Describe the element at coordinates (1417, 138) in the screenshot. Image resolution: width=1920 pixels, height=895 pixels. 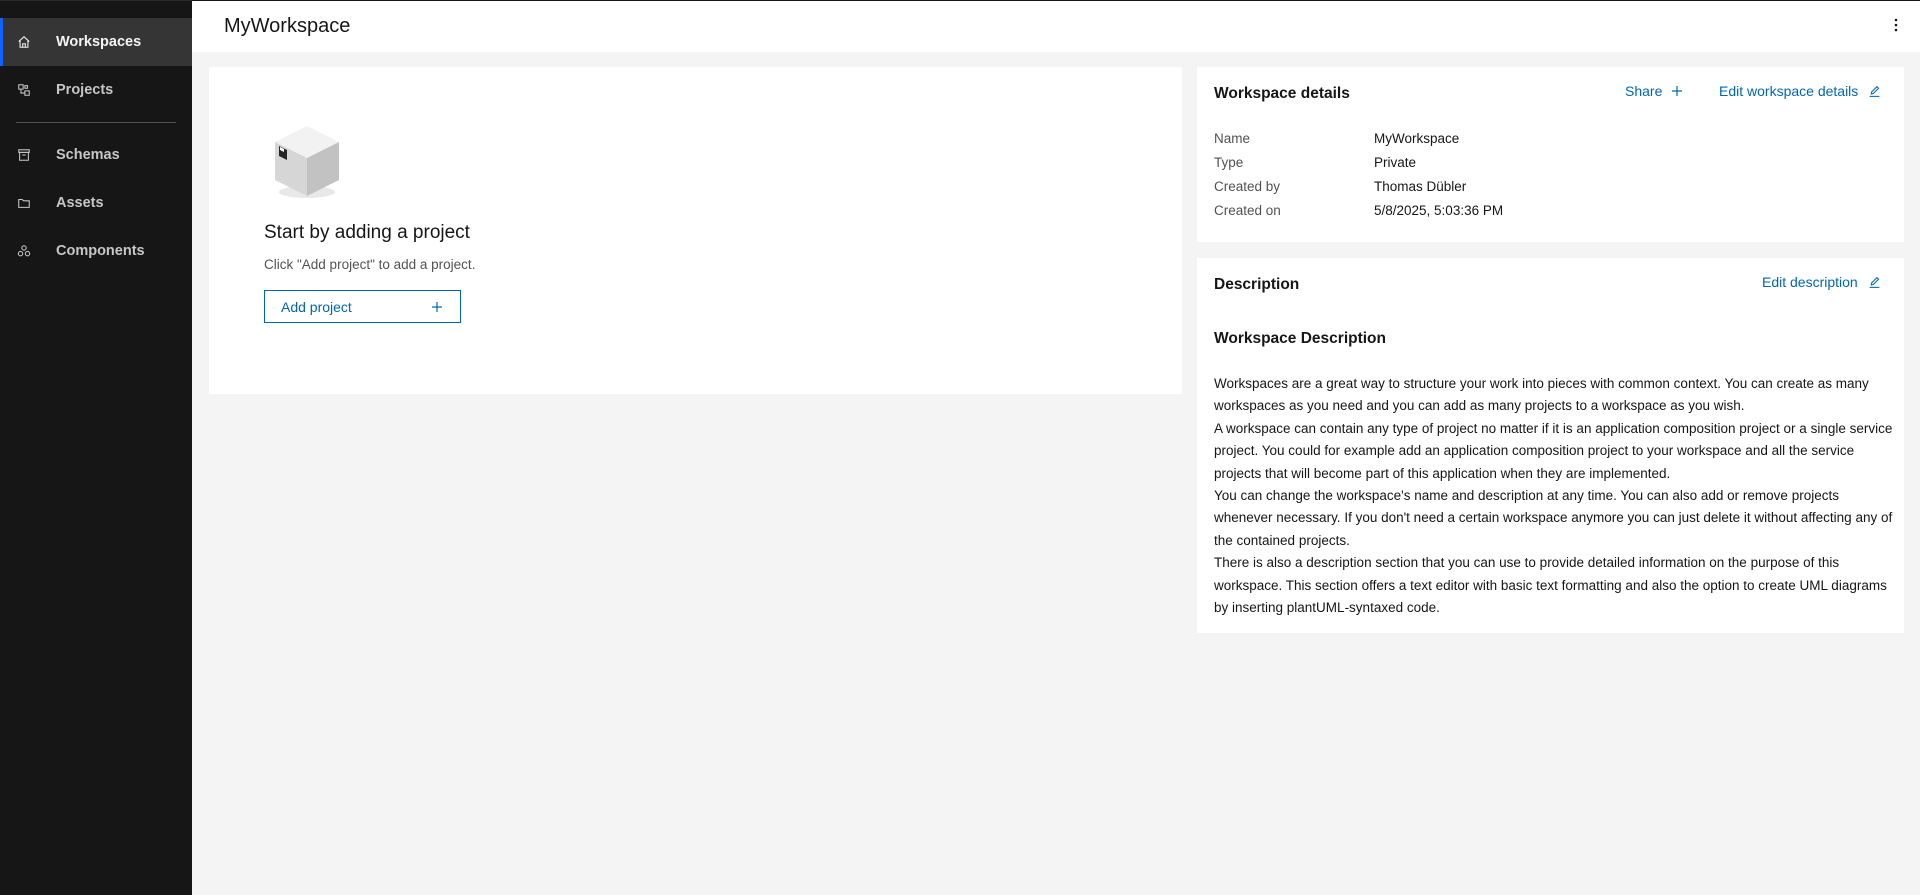
I see `detail-value: MyWorkspace` at that location.